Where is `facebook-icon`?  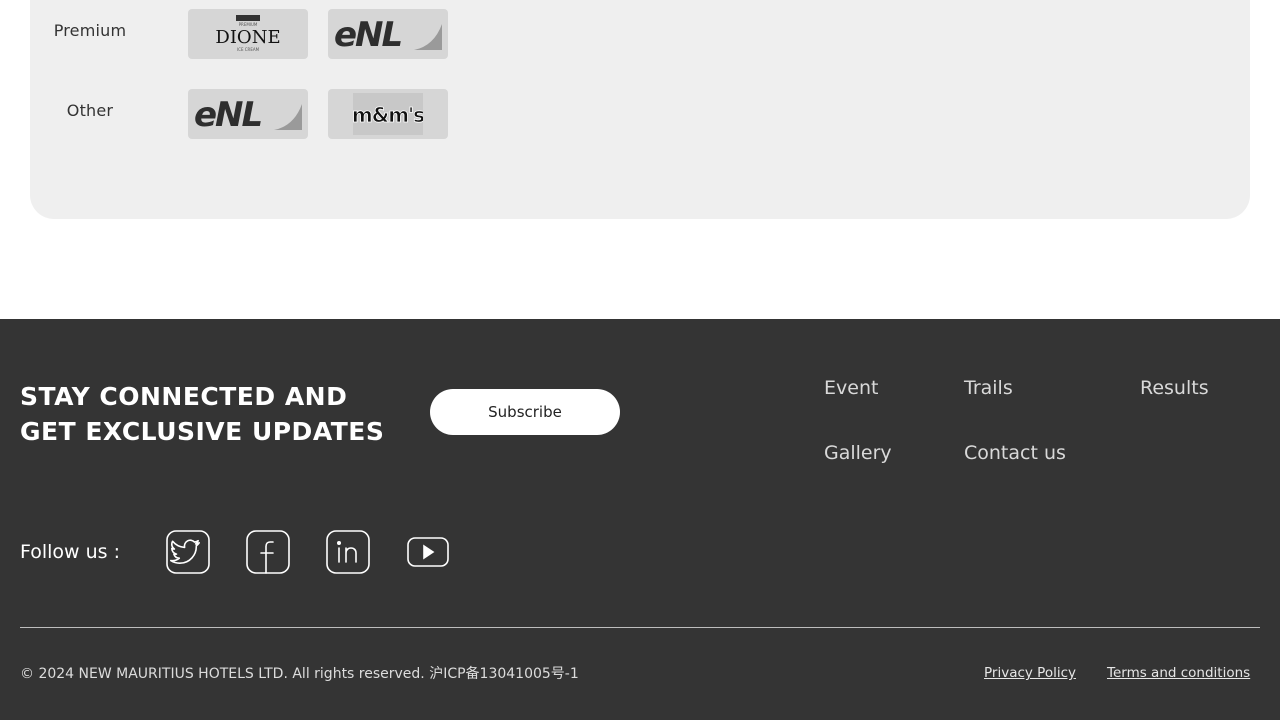
facebook-icon is located at coordinates (268, 552).